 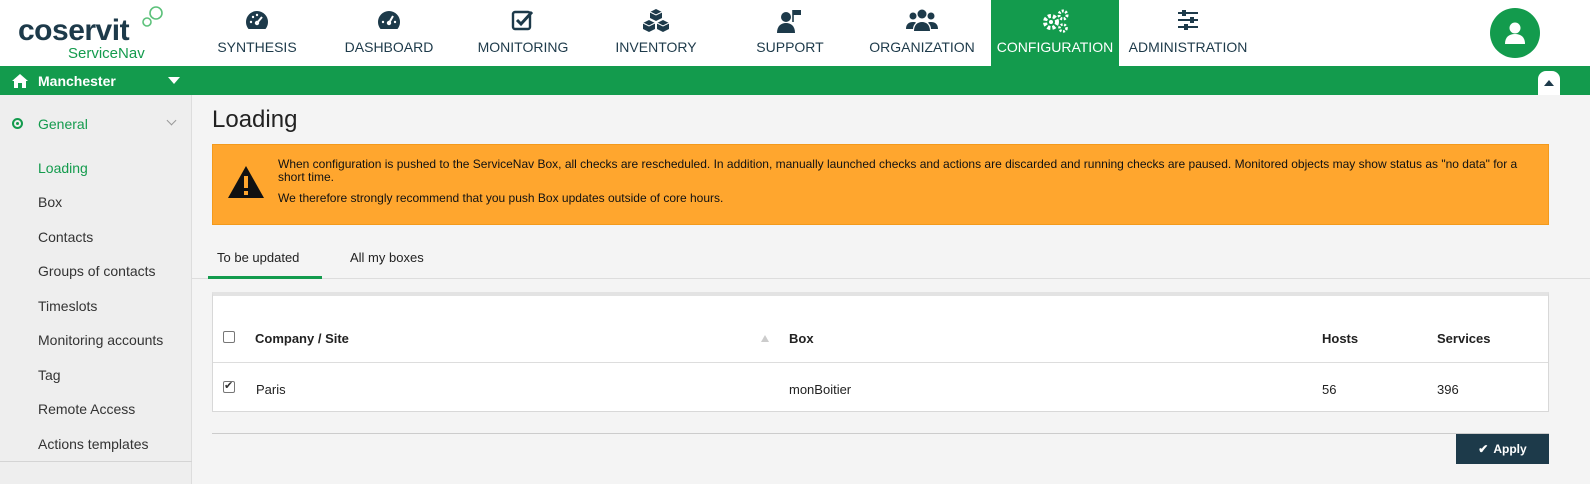 What do you see at coordinates (523, 21) in the screenshot?
I see `checkbox-icon` at bounding box center [523, 21].